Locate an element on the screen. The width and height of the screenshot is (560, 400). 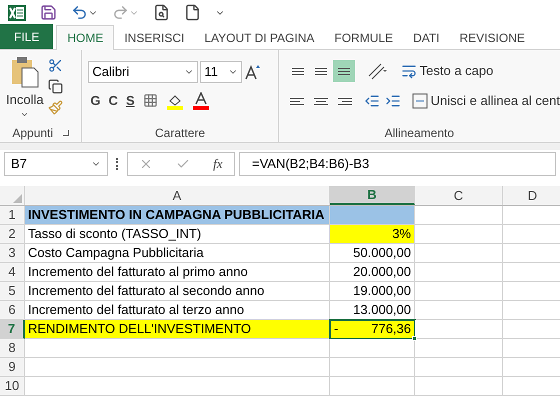
row-header: 1 is located at coordinates (12, 215).